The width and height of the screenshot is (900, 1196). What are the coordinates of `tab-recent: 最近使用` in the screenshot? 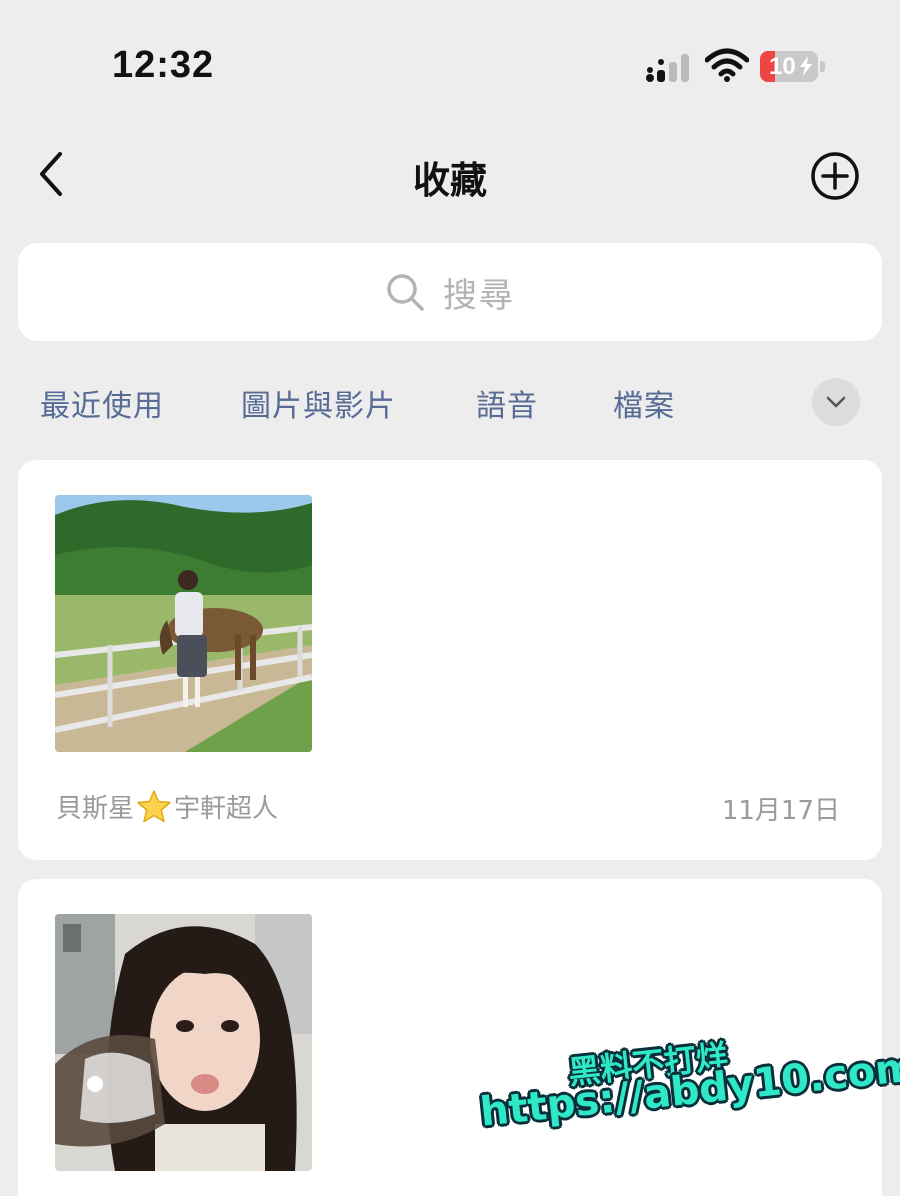 It's located at (102, 403).